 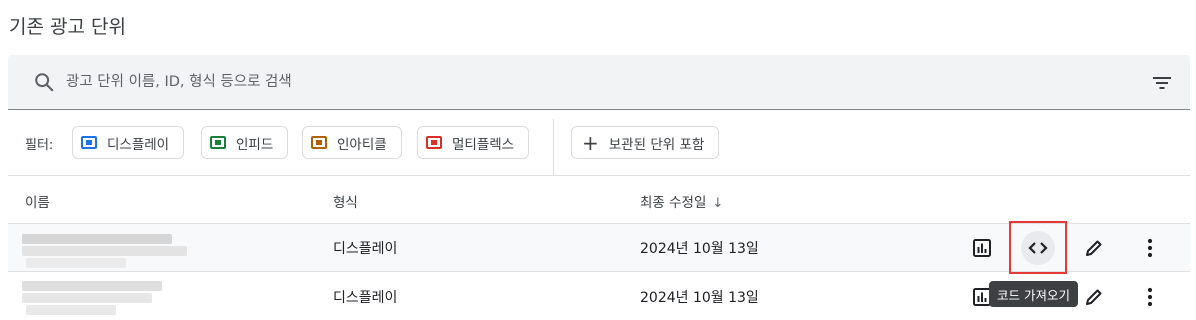 I want to click on column-header-name: 이름, so click(x=37, y=201).